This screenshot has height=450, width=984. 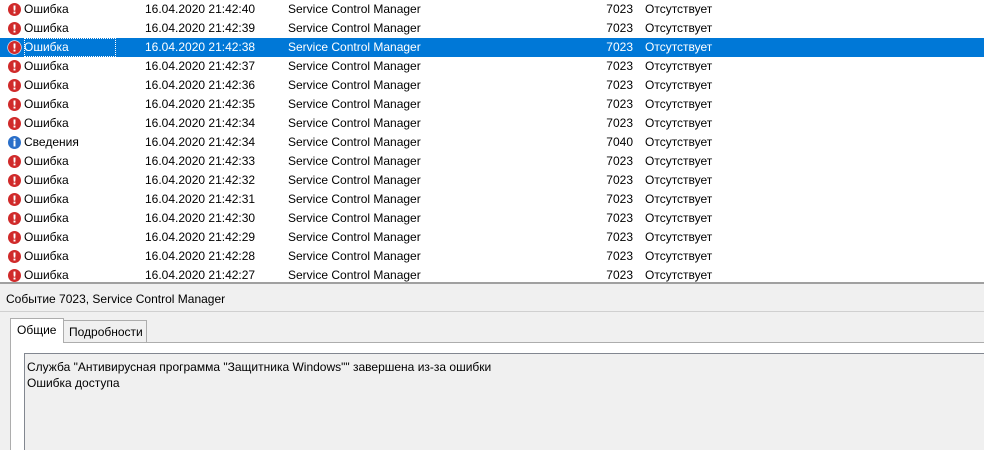 I want to click on tab-details: Подробности, so click(x=105, y=331).